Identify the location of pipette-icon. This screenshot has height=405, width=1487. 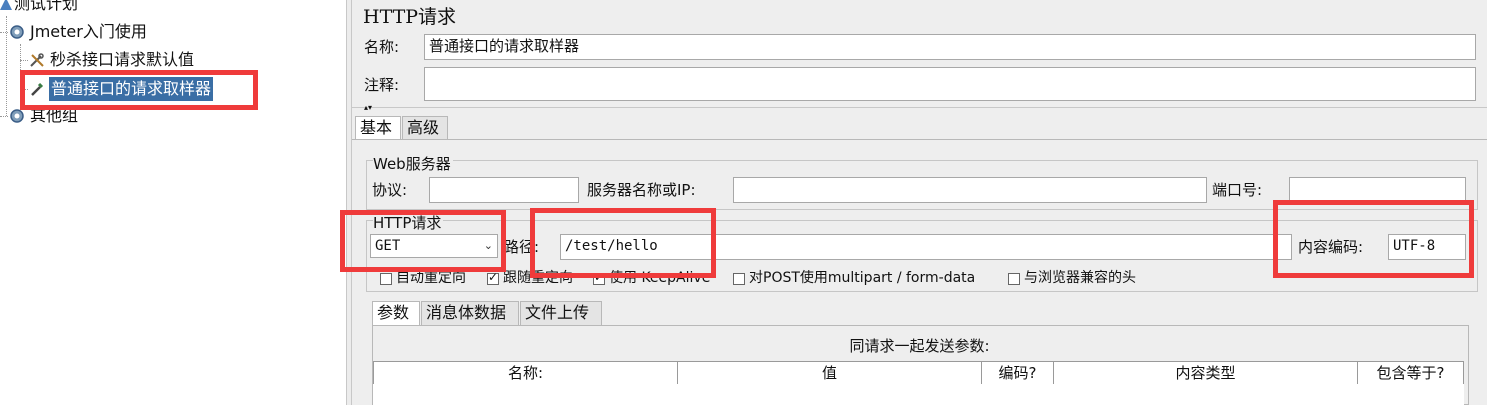
(37, 89).